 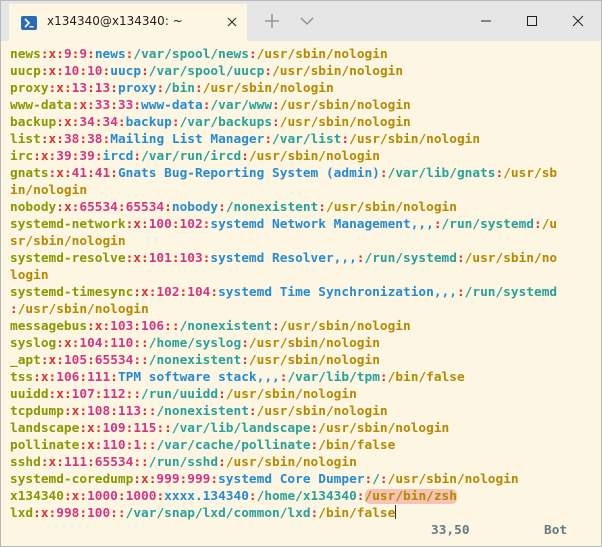 I want to click on chevron-down-icon, so click(x=307, y=21).